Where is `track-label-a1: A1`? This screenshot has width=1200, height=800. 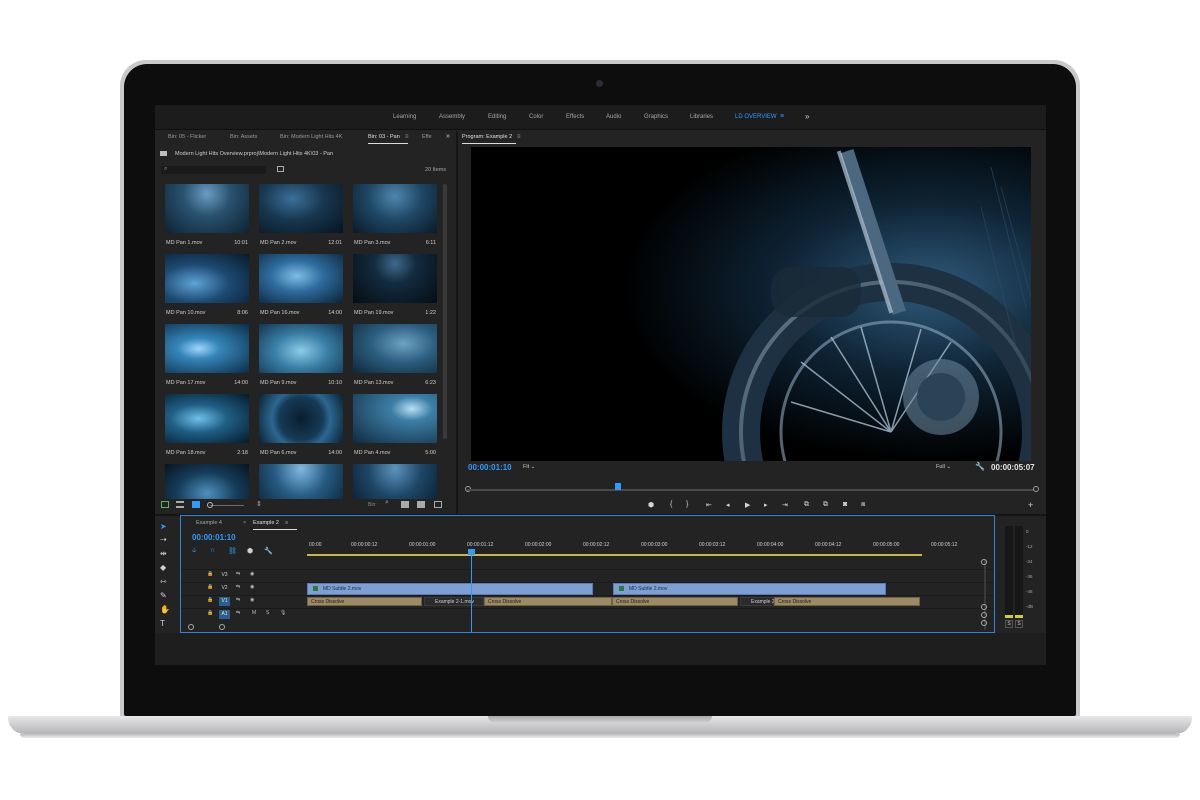 track-label-a1: A1 is located at coordinates (224, 614).